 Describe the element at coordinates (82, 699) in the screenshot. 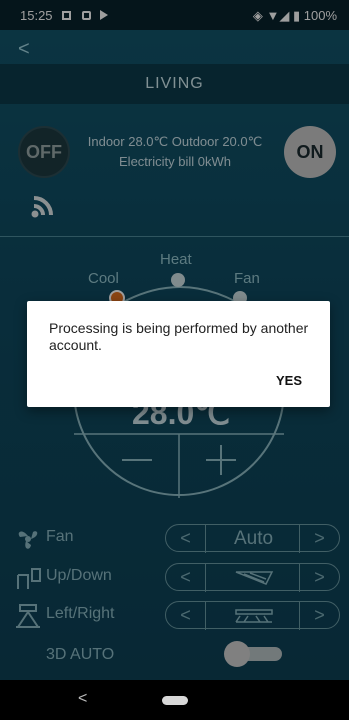

I see `nav-back-icon: <` at that location.